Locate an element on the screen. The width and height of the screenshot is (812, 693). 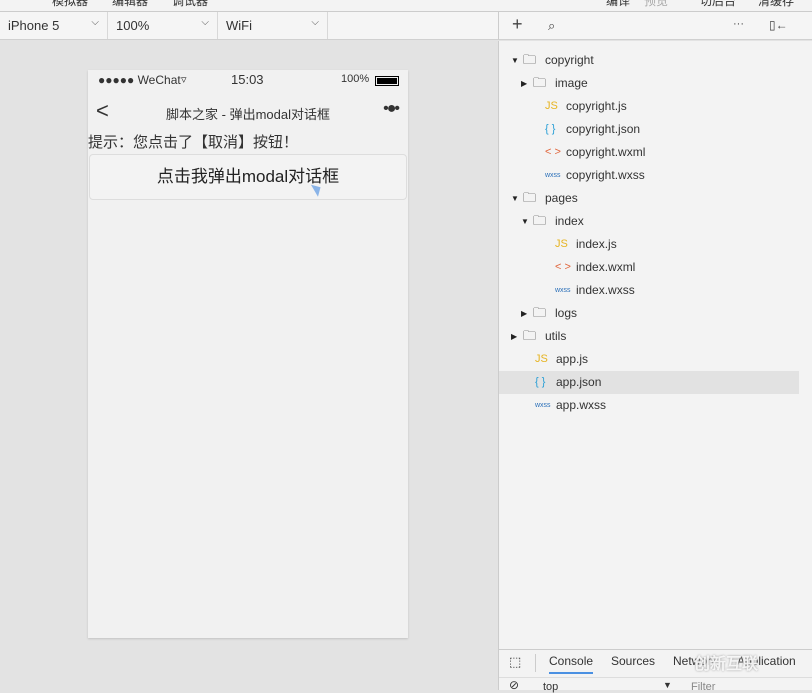
nav-bar: < 脚本之家 - 弹出modal对话框 •●• is located at coordinates (248, 112).